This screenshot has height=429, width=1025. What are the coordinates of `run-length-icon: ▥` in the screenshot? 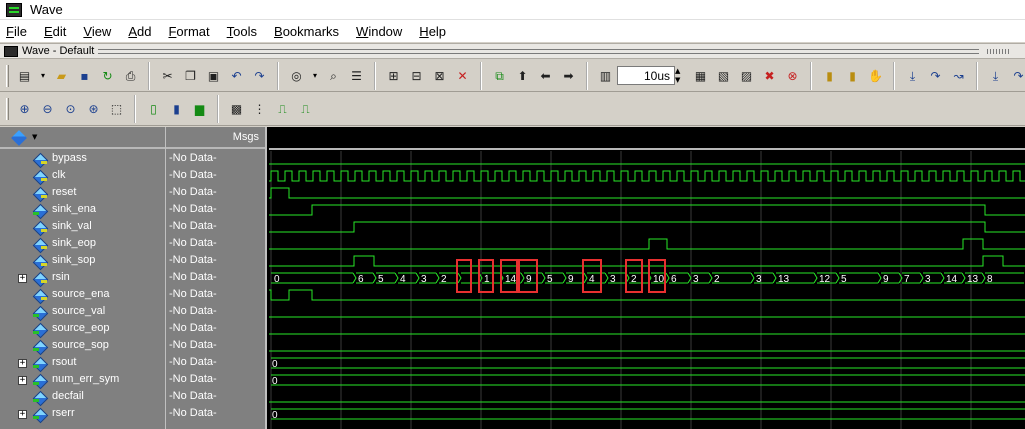 It's located at (605, 75).